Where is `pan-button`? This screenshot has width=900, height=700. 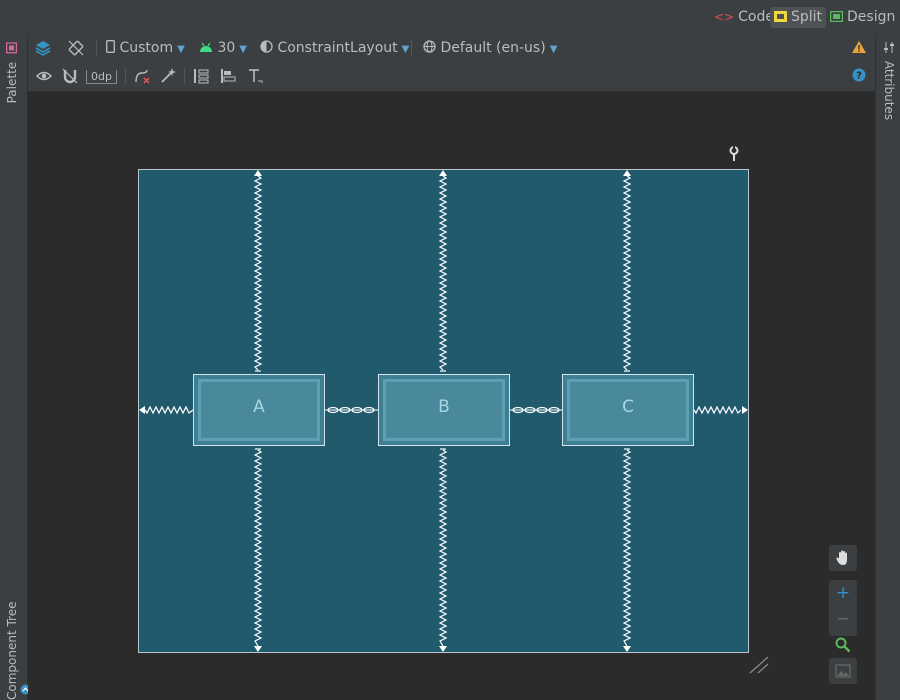
pan-button is located at coordinates (843, 558).